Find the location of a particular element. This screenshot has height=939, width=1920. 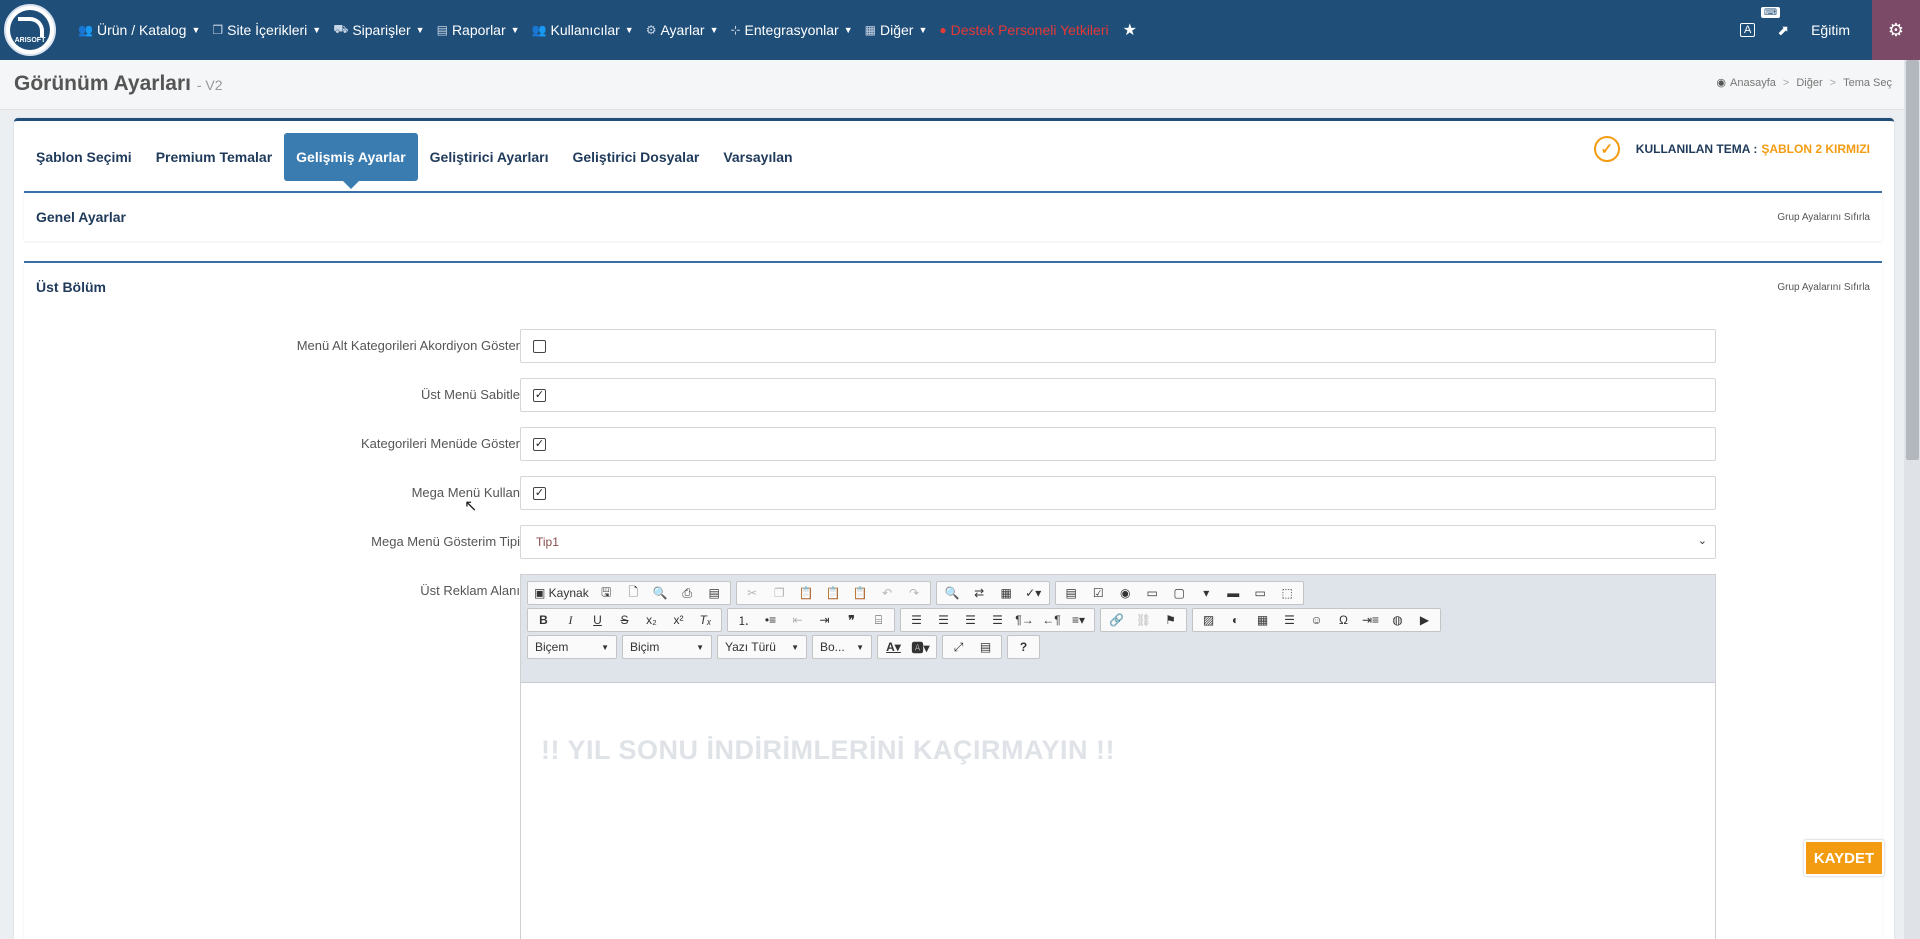

strikethrough-icon: S is located at coordinates (624, 620).